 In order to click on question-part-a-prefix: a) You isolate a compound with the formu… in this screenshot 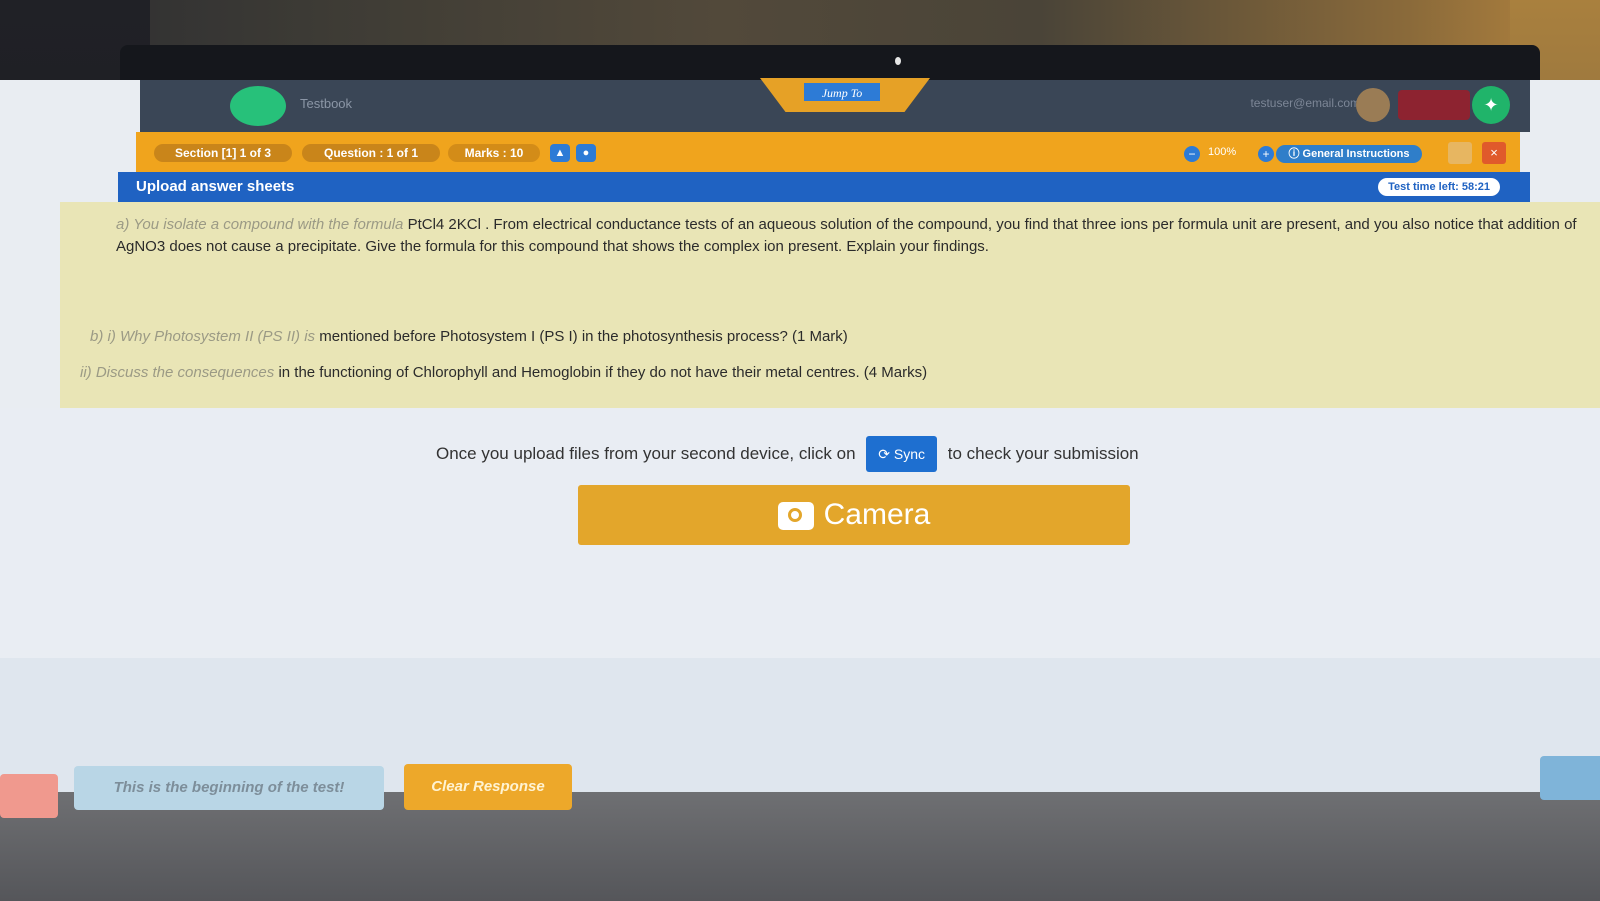, I will do `click(262, 224)`.